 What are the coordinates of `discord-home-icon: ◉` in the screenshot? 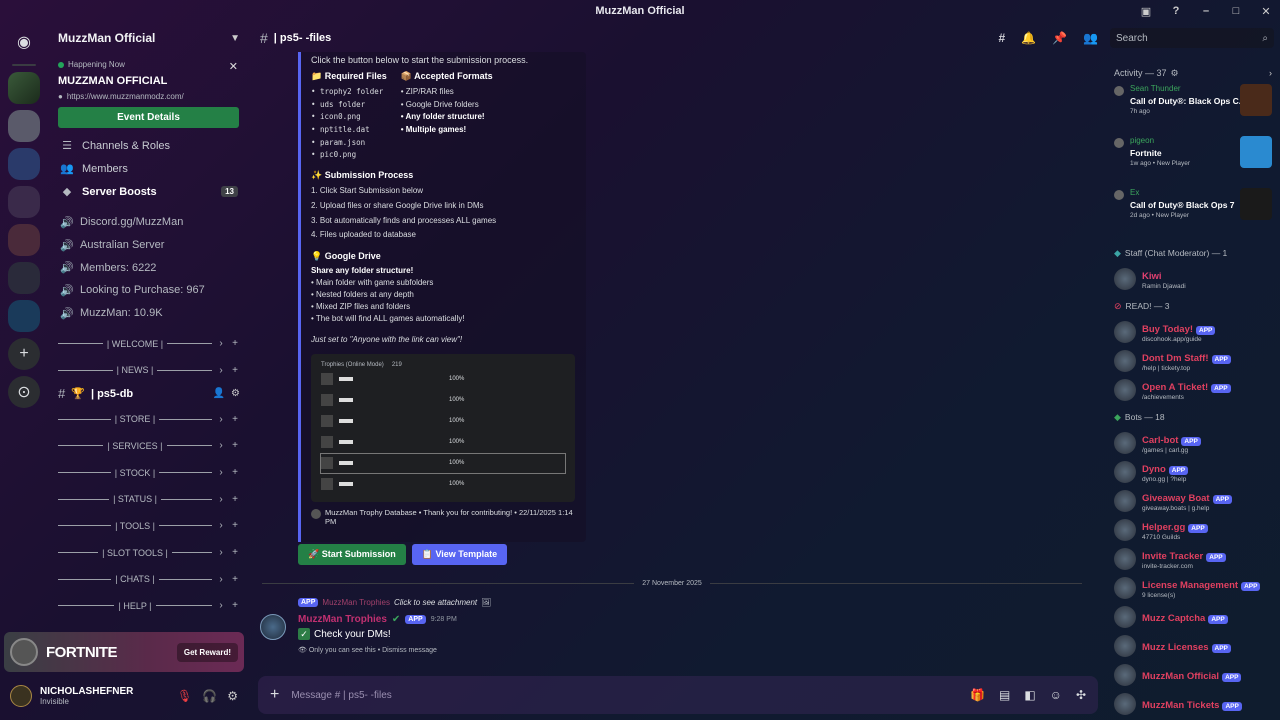 It's located at (24, 42).